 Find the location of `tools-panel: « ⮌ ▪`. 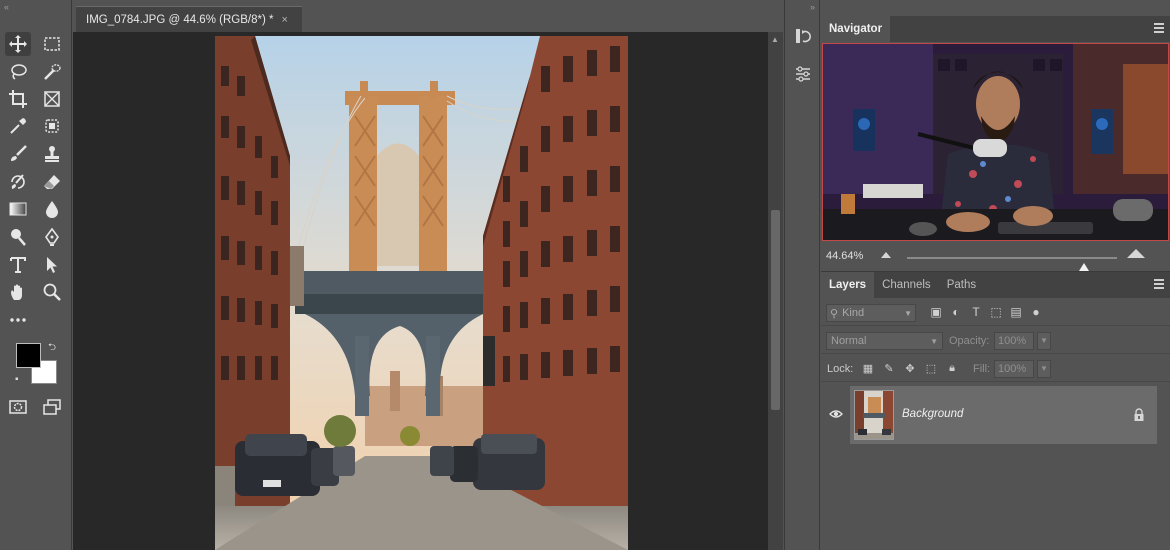

tools-panel: « ⮌ ▪ is located at coordinates (36, 275).